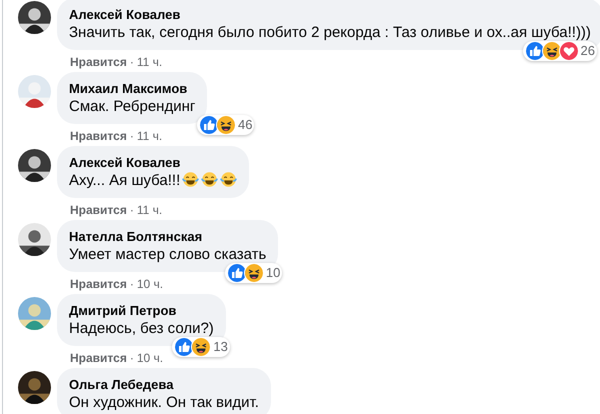 The height and width of the screenshot is (414, 600). Describe the element at coordinates (164, 402) in the screenshot. I see `comment-text: Он художник. Он так видит.` at that location.